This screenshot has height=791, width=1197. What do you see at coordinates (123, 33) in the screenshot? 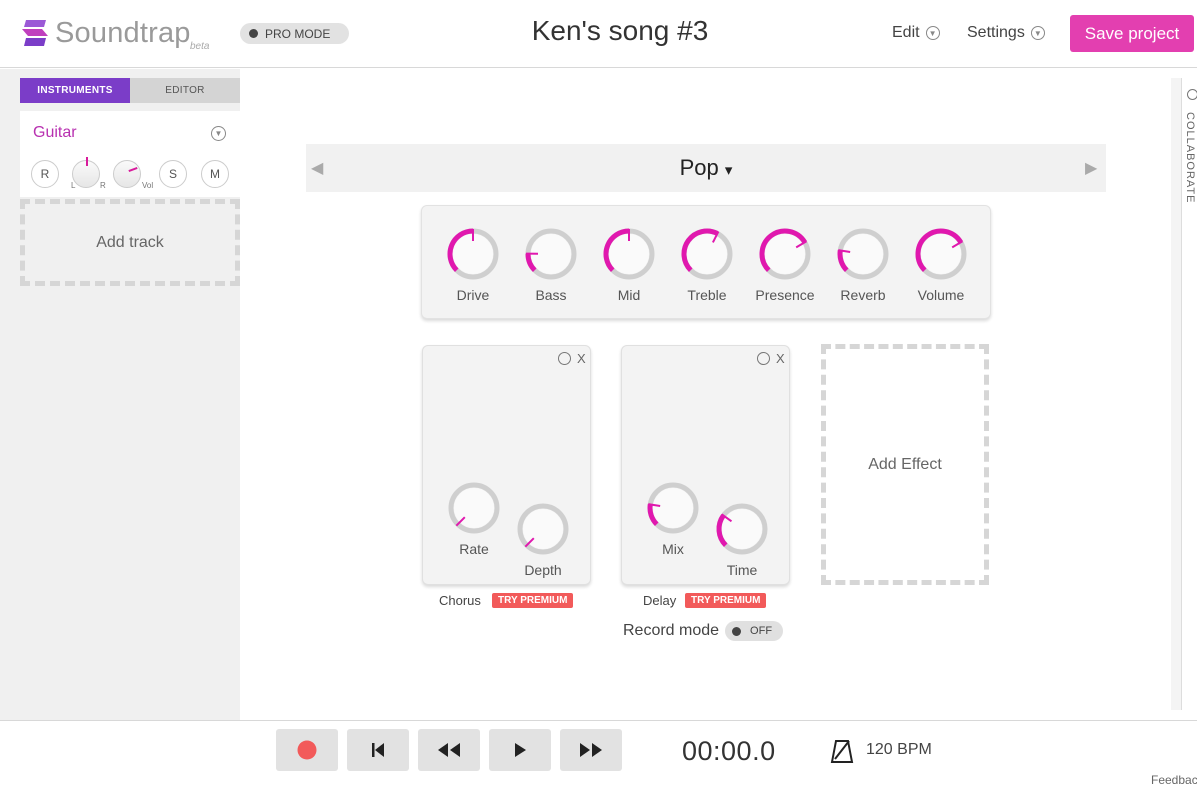
I see `logo-wordmark: Soundtrap` at bounding box center [123, 33].